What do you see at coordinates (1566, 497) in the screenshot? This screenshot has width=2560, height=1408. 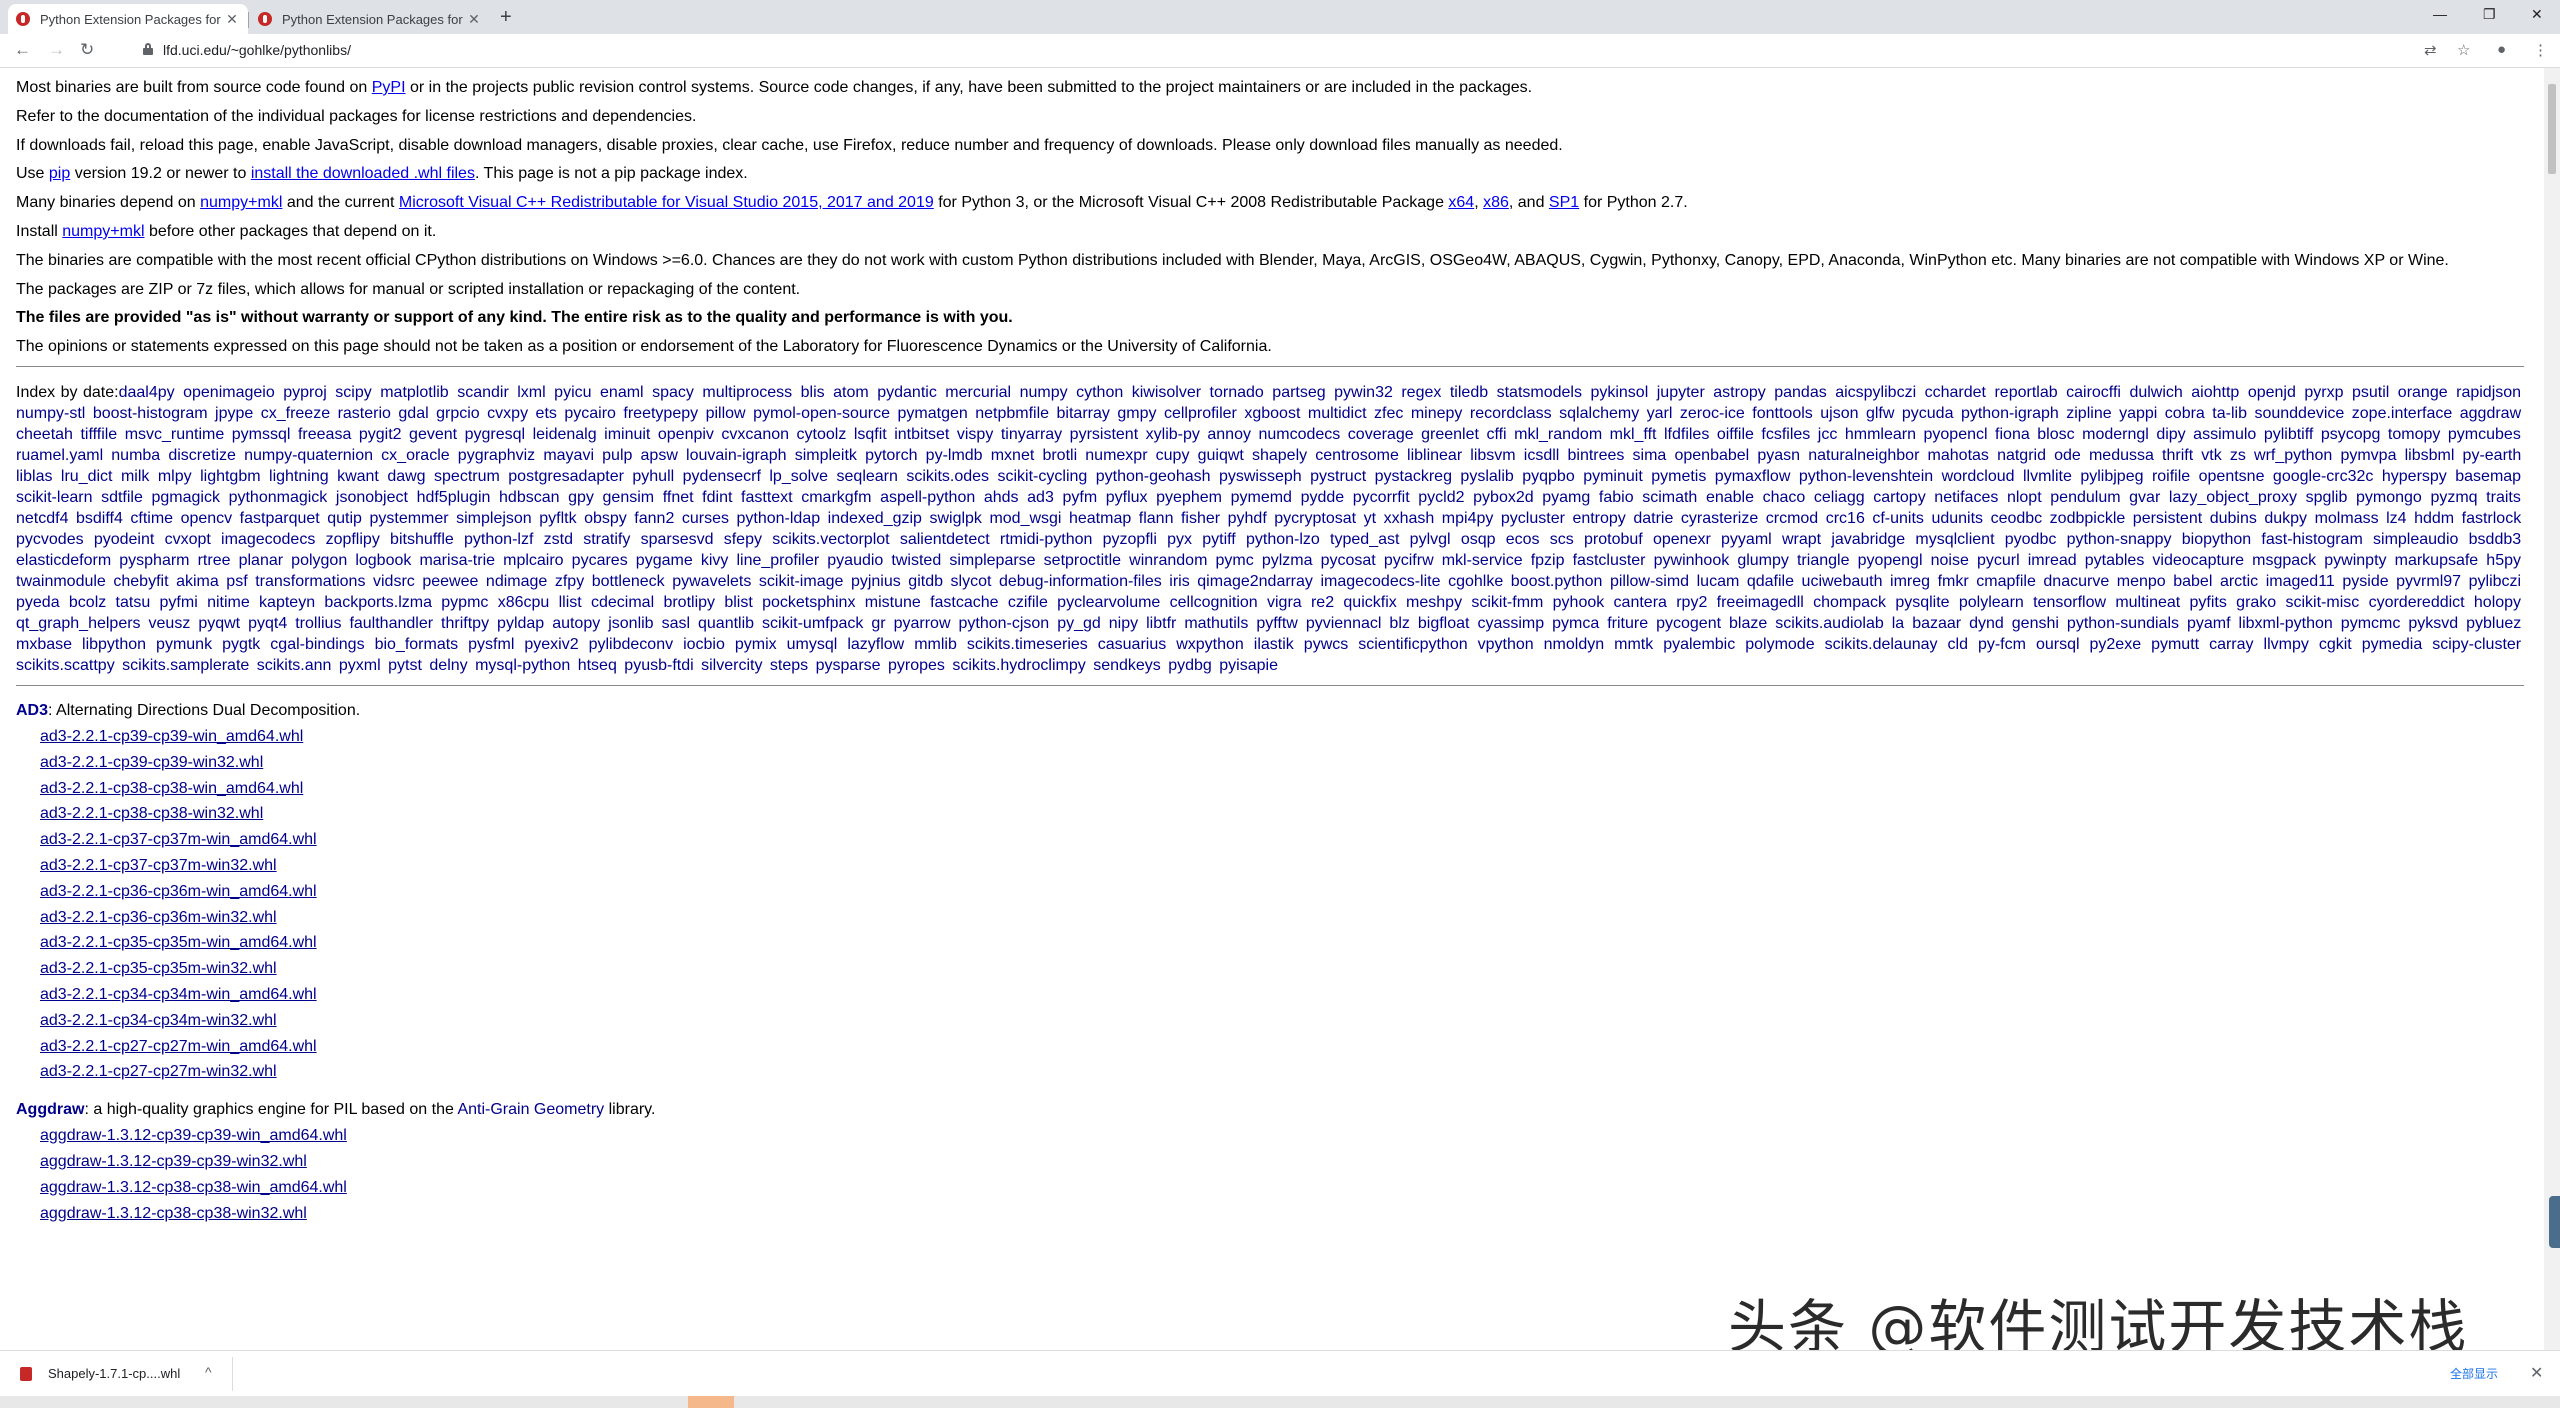 I see `index-link: pyamg` at bounding box center [1566, 497].